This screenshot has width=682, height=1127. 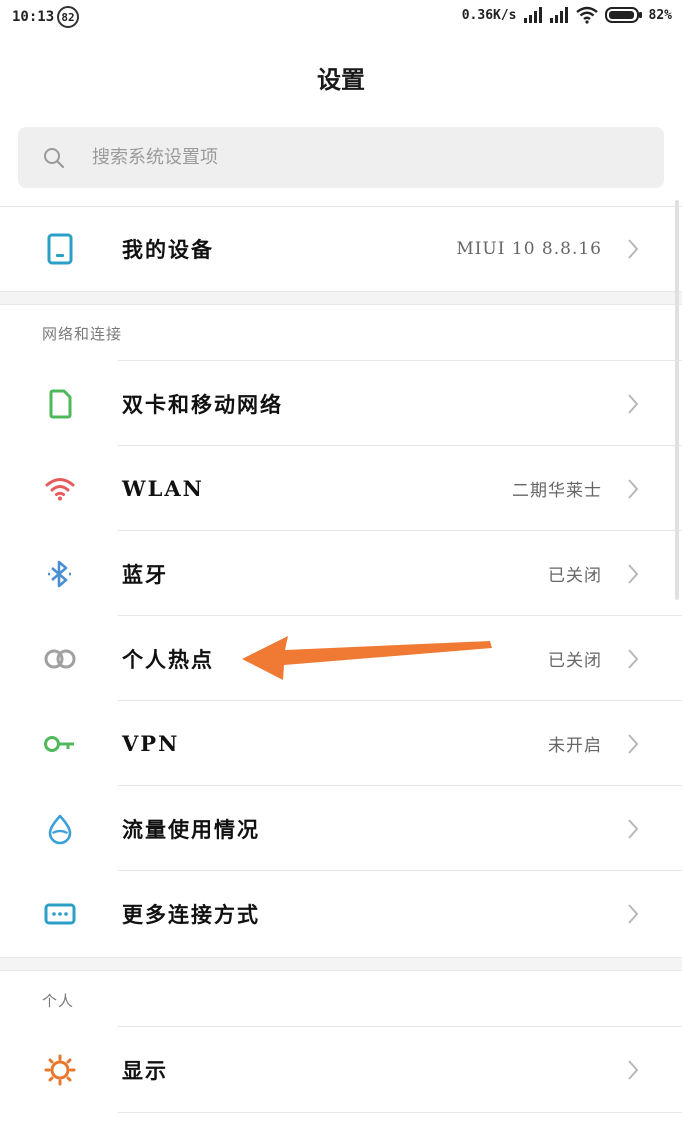 What do you see at coordinates (623, 15) in the screenshot?
I see `battery-icon` at bounding box center [623, 15].